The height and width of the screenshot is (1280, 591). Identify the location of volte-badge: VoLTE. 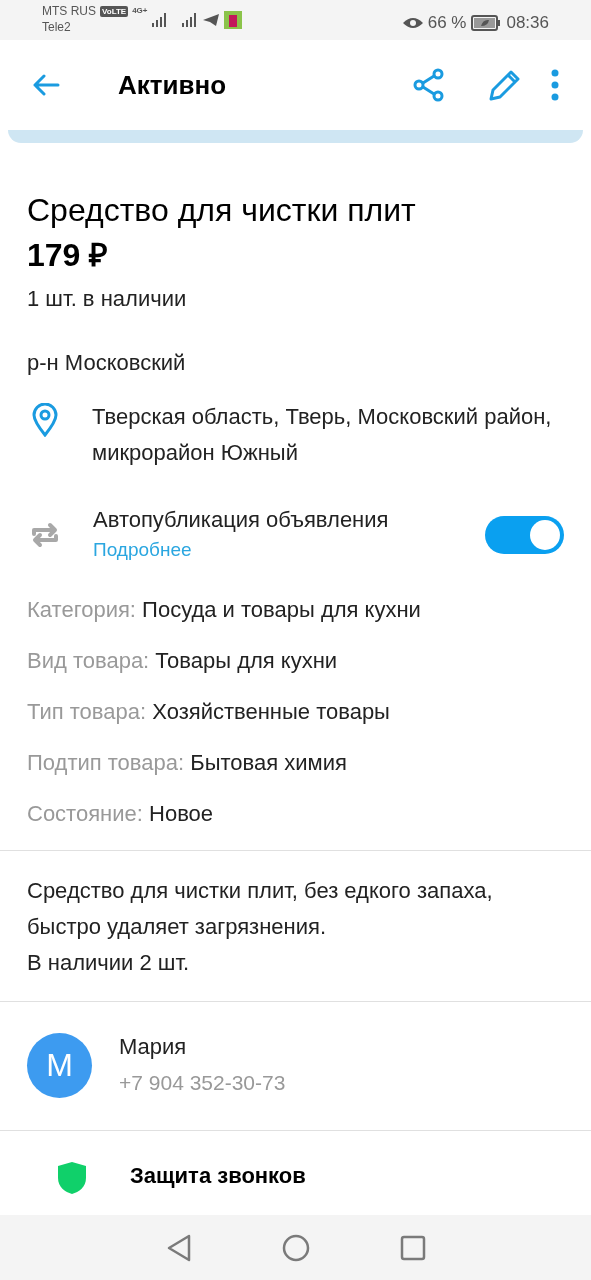
(114, 11).